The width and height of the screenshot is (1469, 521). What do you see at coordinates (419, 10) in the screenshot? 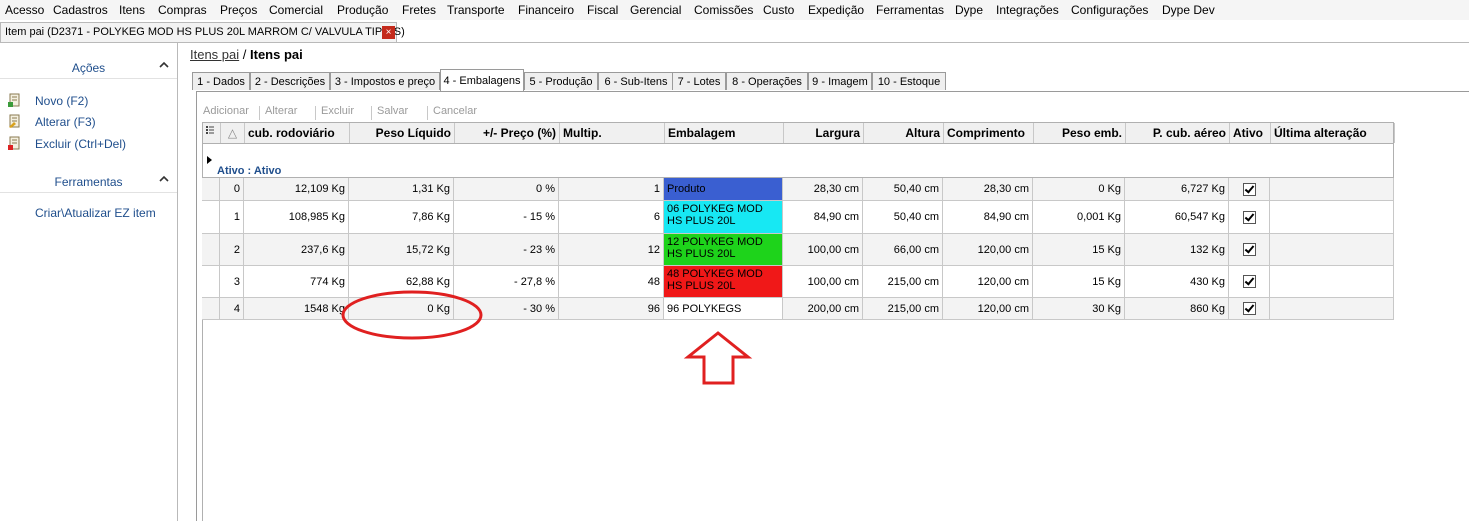
I see `menu-item-7: Fretes` at bounding box center [419, 10].